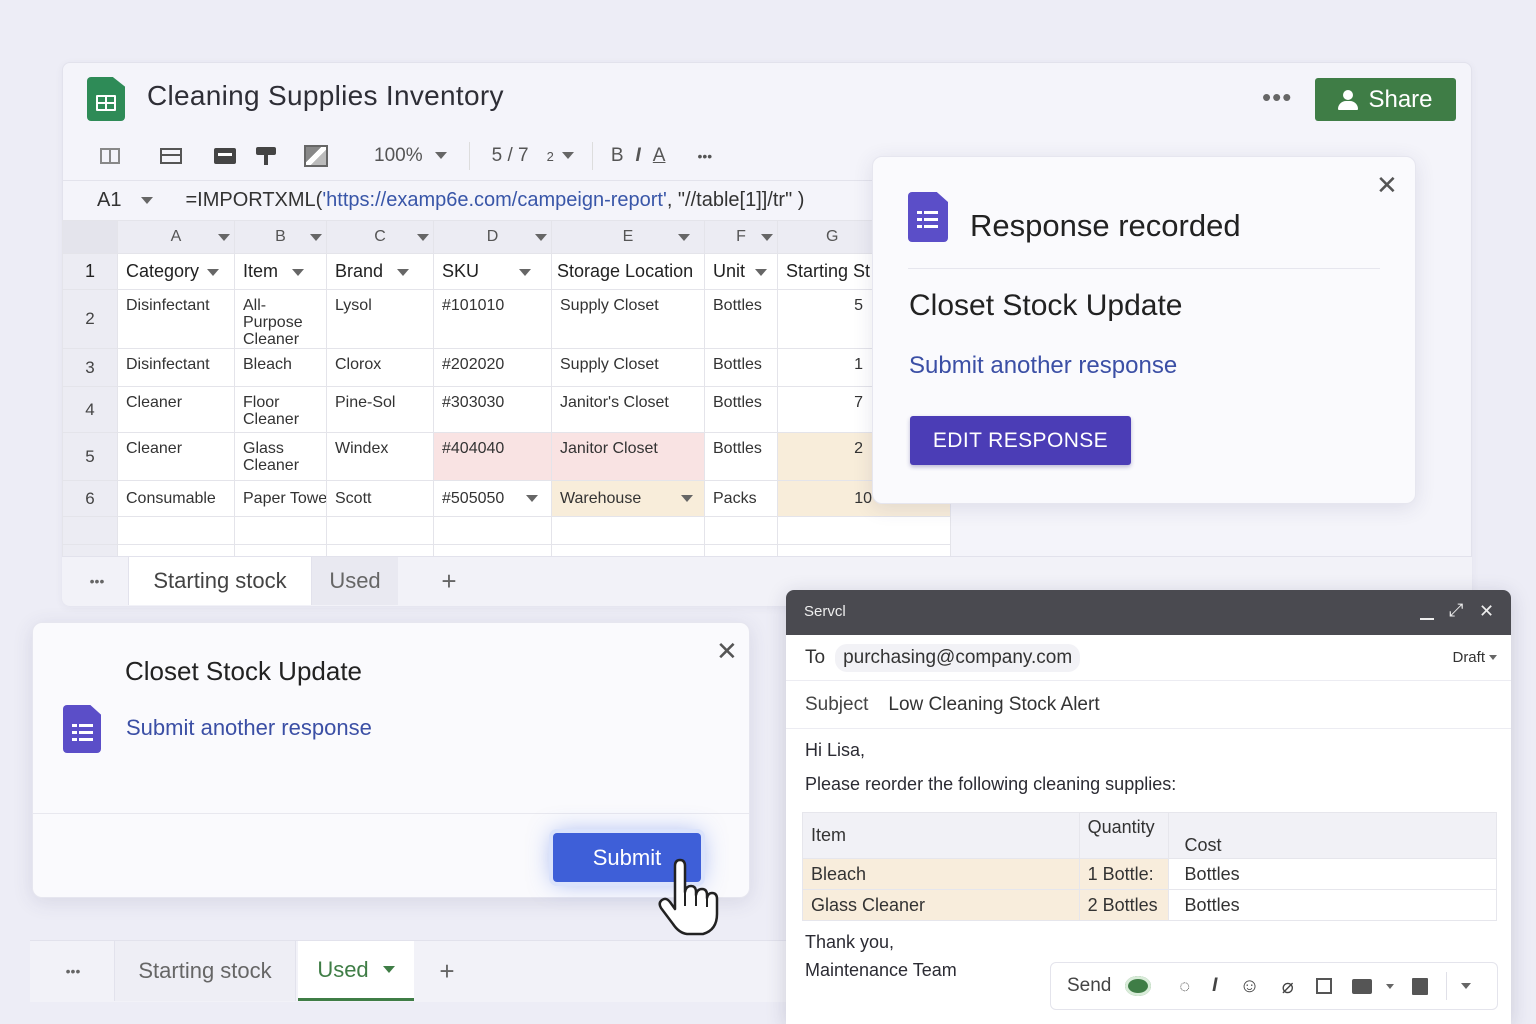  What do you see at coordinates (380, 409) in the screenshot?
I see `table-cell: Pine-Sol` at bounding box center [380, 409].